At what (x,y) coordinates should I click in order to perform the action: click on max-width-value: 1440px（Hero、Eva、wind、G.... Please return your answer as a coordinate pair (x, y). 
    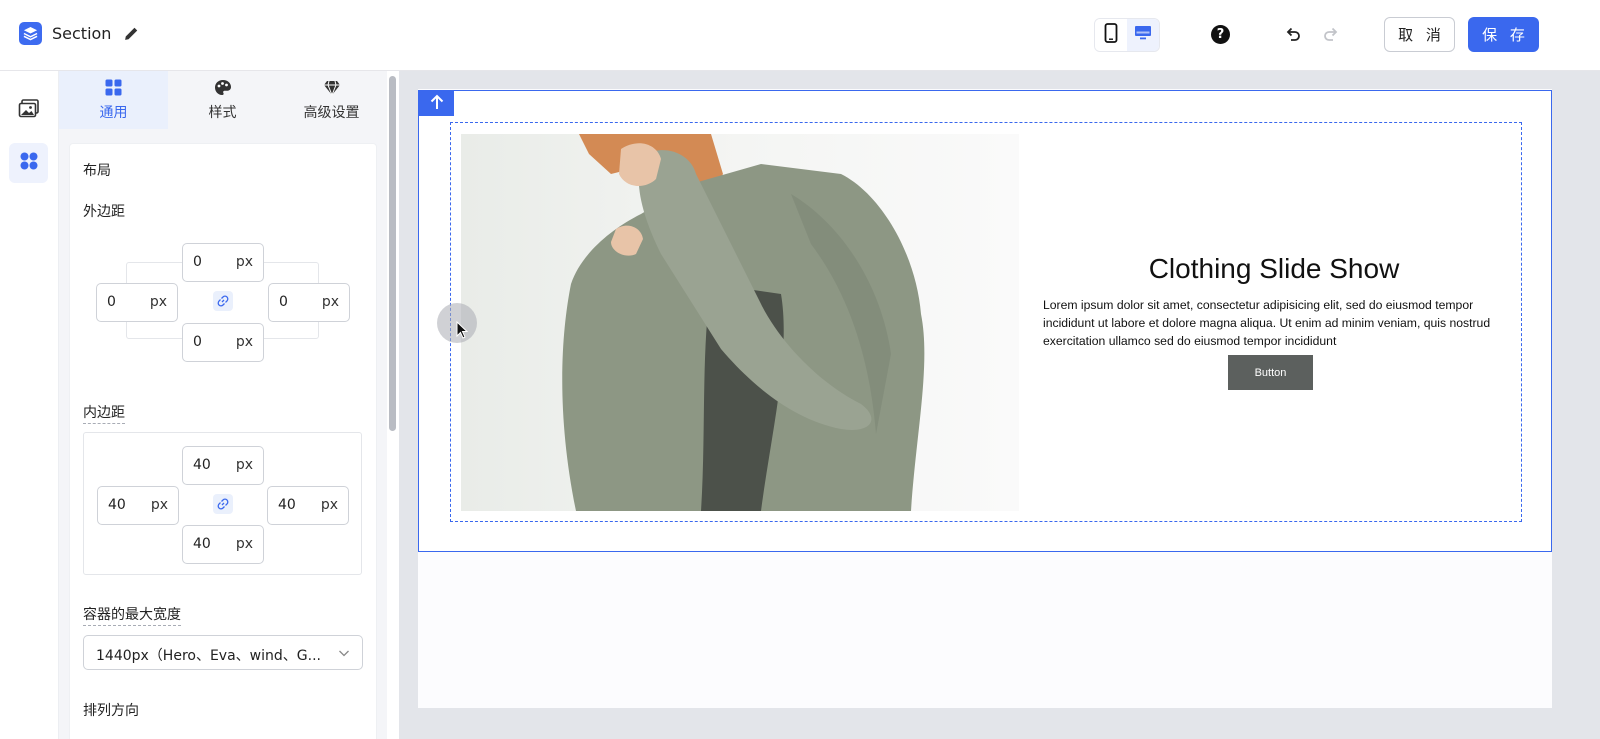
    Looking at the image, I should click on (208, 656).